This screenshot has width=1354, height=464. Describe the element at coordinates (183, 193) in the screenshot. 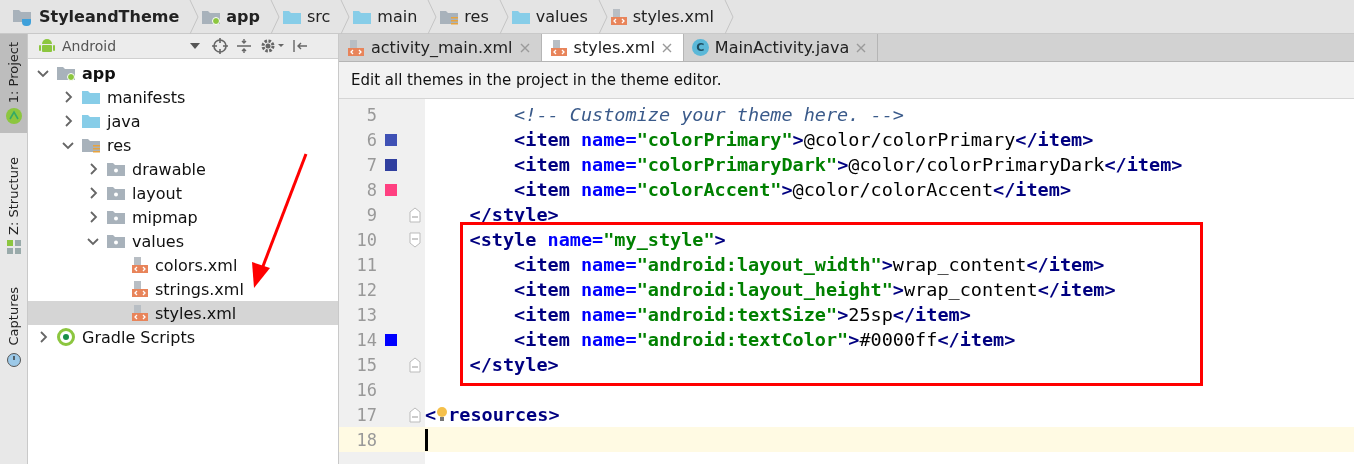

I see `tree-row: layout` at that location.